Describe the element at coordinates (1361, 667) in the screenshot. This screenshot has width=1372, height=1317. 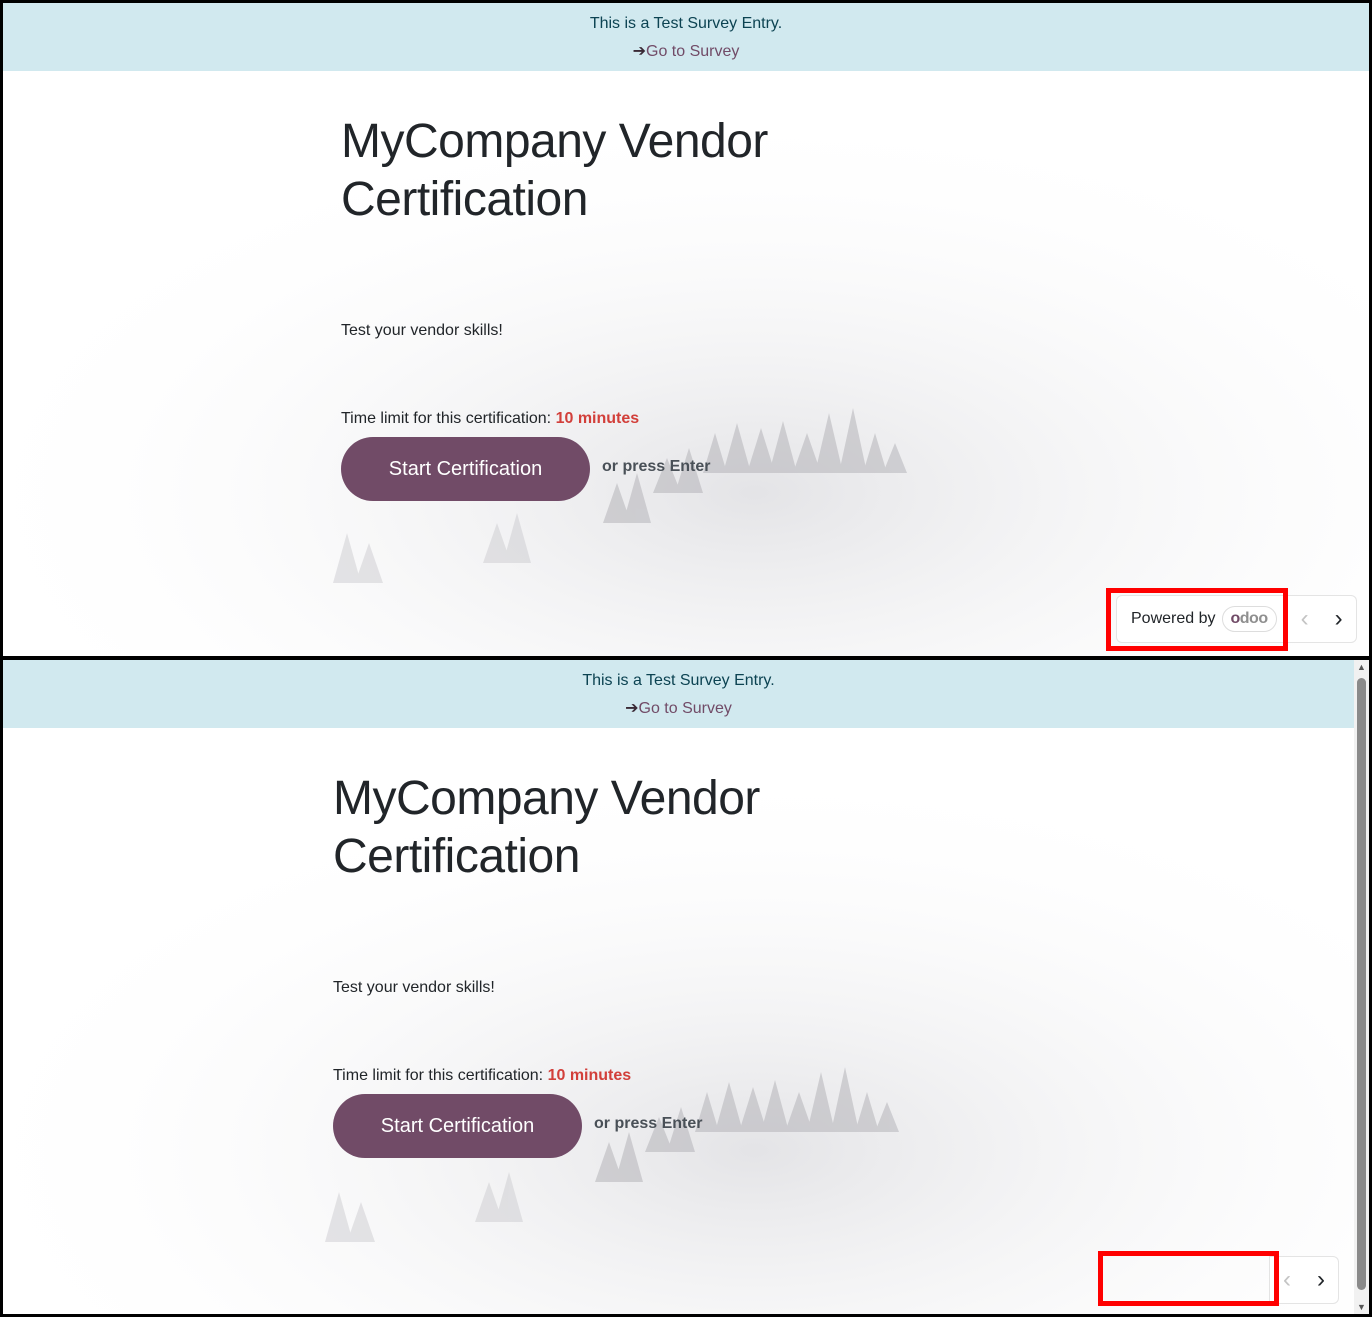
I see `scroll-up-arrow-icon: ▲` at that location.